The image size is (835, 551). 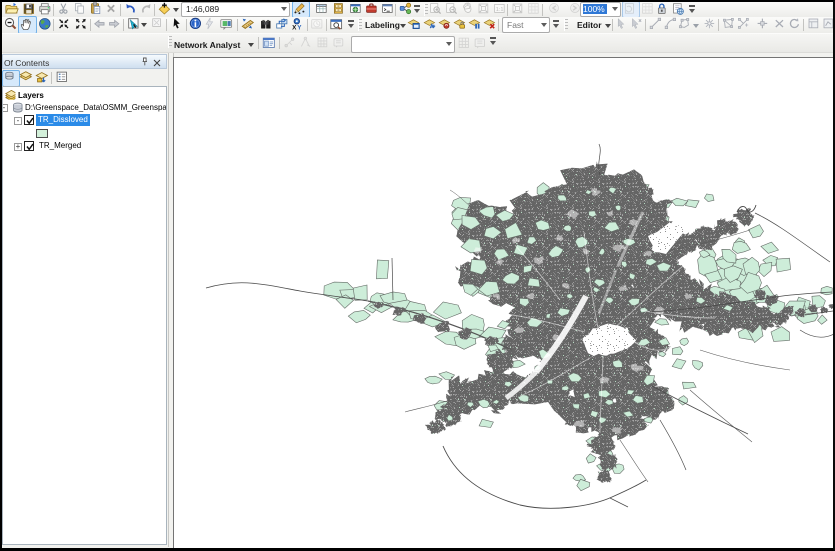 What do you see at coordinates (500, 10) in the screenshot?
I see `svg-text: 1:1` at bounding box center [500, 10].